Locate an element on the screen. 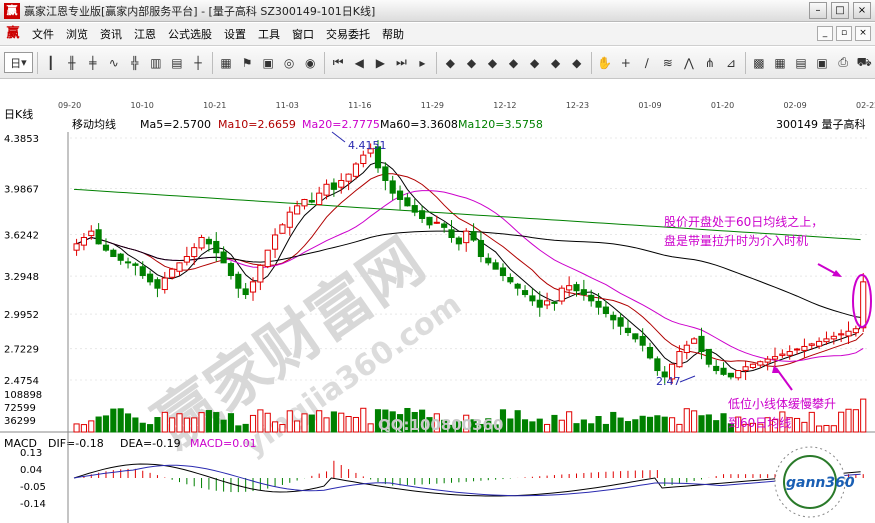 The image size is (875, 523). window-controls: – □ × is located at coordinates (840, 10).